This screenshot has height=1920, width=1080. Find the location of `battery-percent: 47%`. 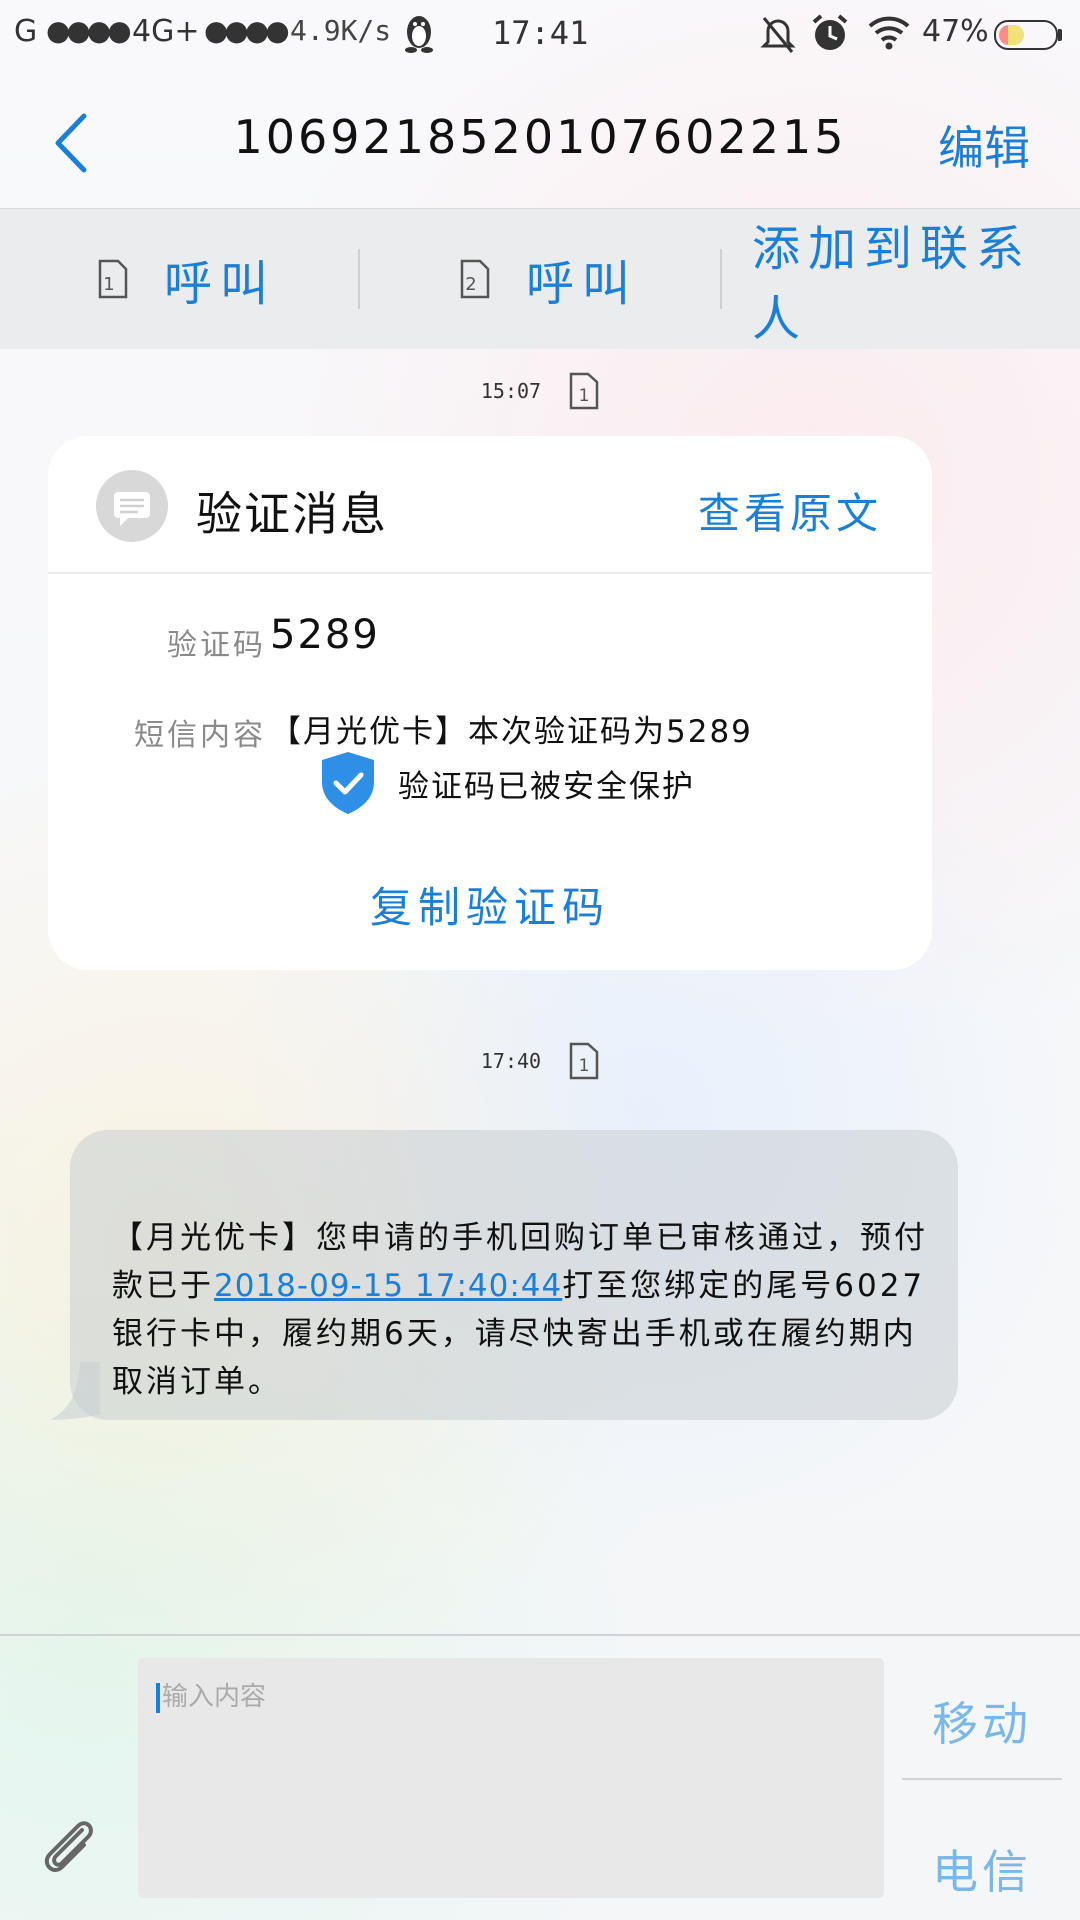

battery-percent: 47% is located at coordinates (955, 31).